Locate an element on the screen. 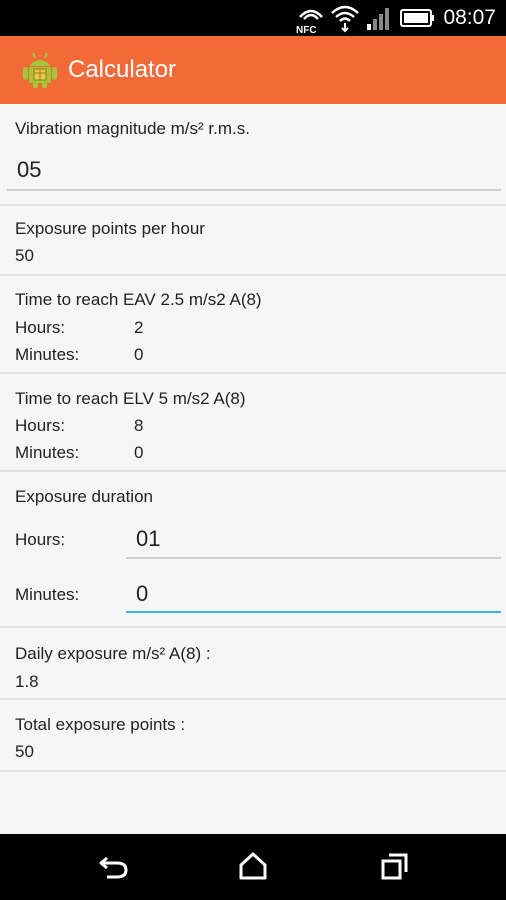 Image resolution: width=506 pixels, height=900 pixels. total-points-section: Total exposure points : 50 is located at coordinates (253, 736).